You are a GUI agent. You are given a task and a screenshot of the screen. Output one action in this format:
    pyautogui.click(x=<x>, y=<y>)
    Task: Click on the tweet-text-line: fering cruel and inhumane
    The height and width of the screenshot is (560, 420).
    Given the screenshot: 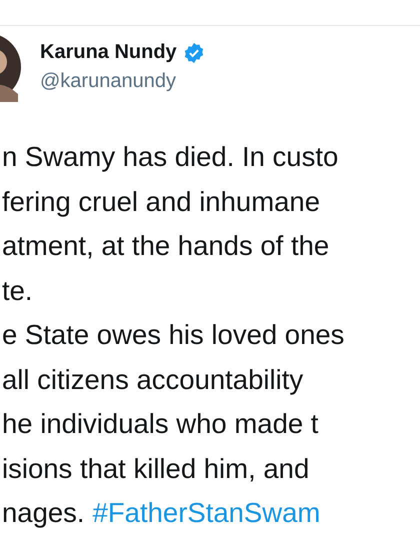 What is the action you would take?
    pyautogui.click(x=161, y=201)
    